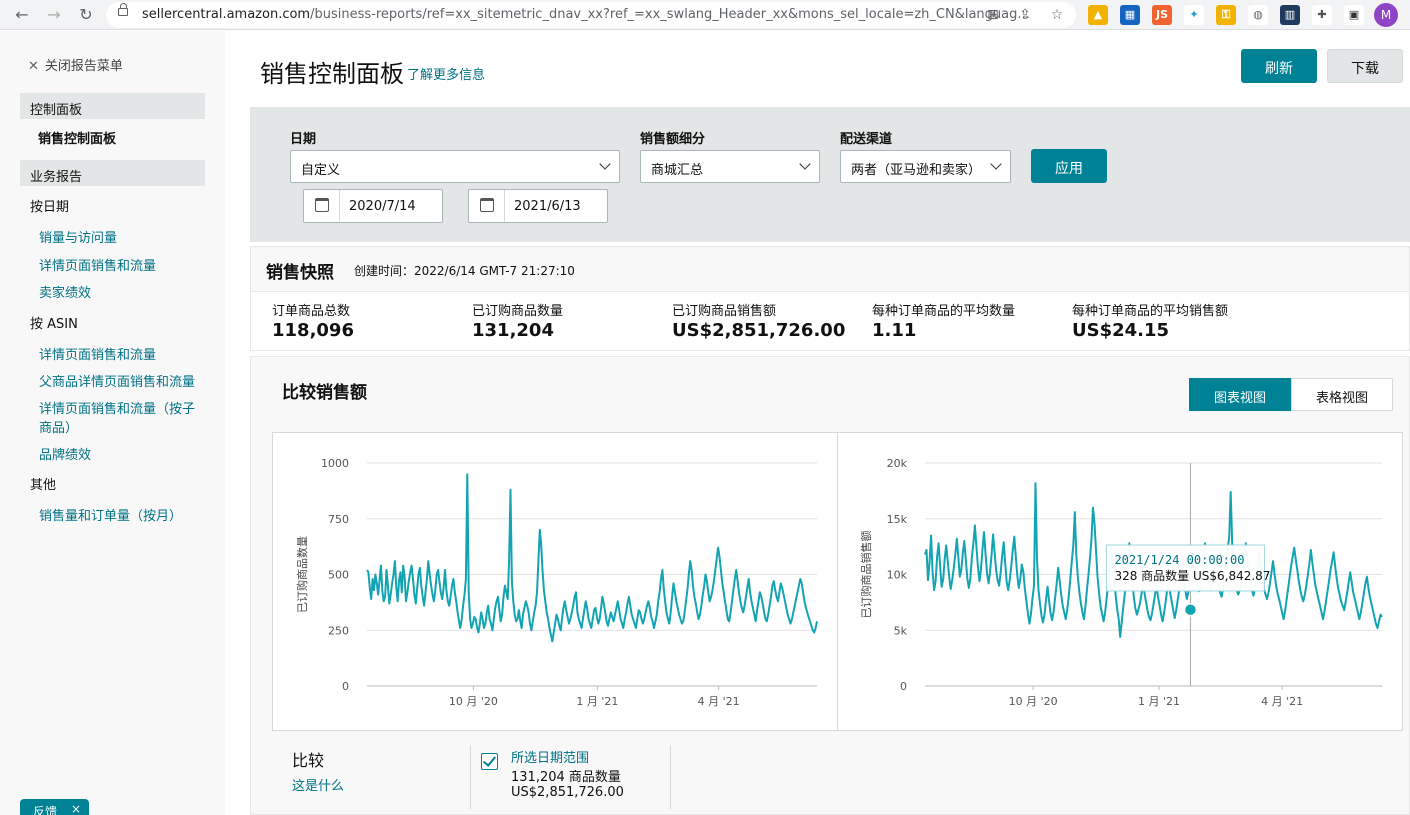 This screenshot has width=1410, height=815. I want to click on sidebar-item-brand-performance: 品牌绩效, so click(121, 455).